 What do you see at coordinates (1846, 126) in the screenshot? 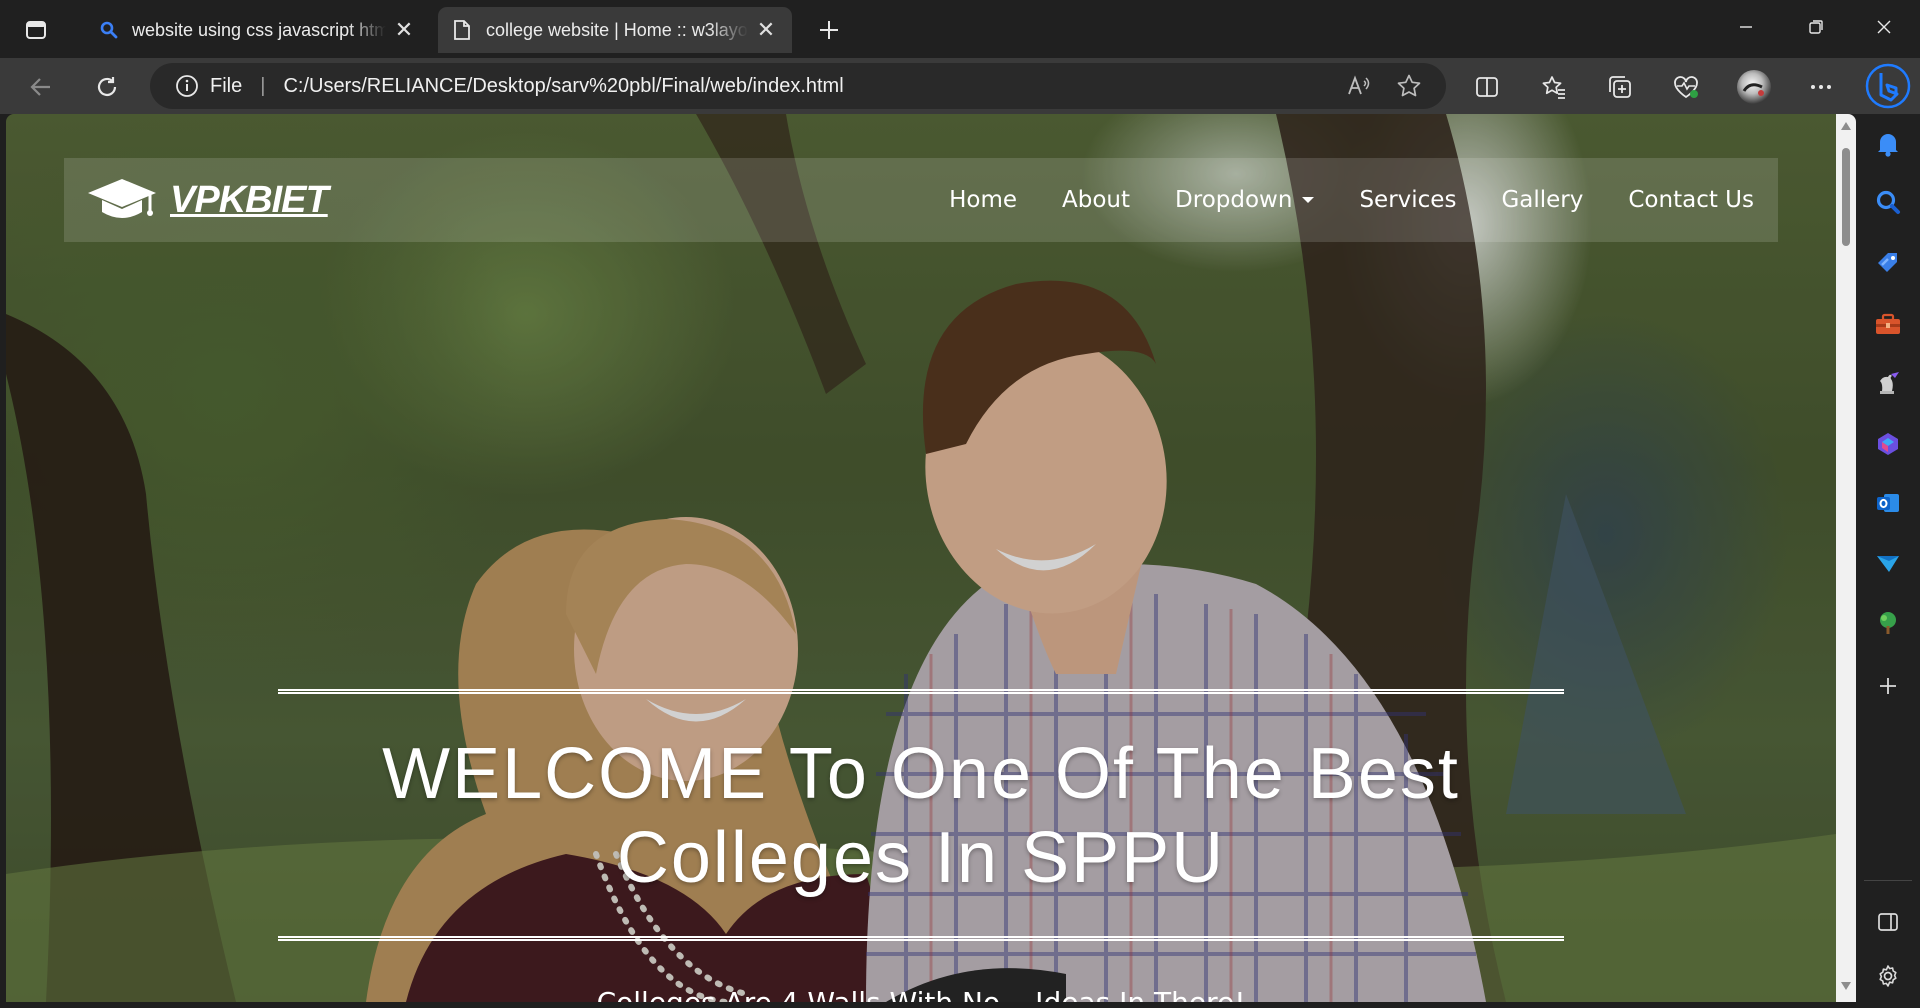
I see `scroll-up-icon` at bounding box center [1846, 126].